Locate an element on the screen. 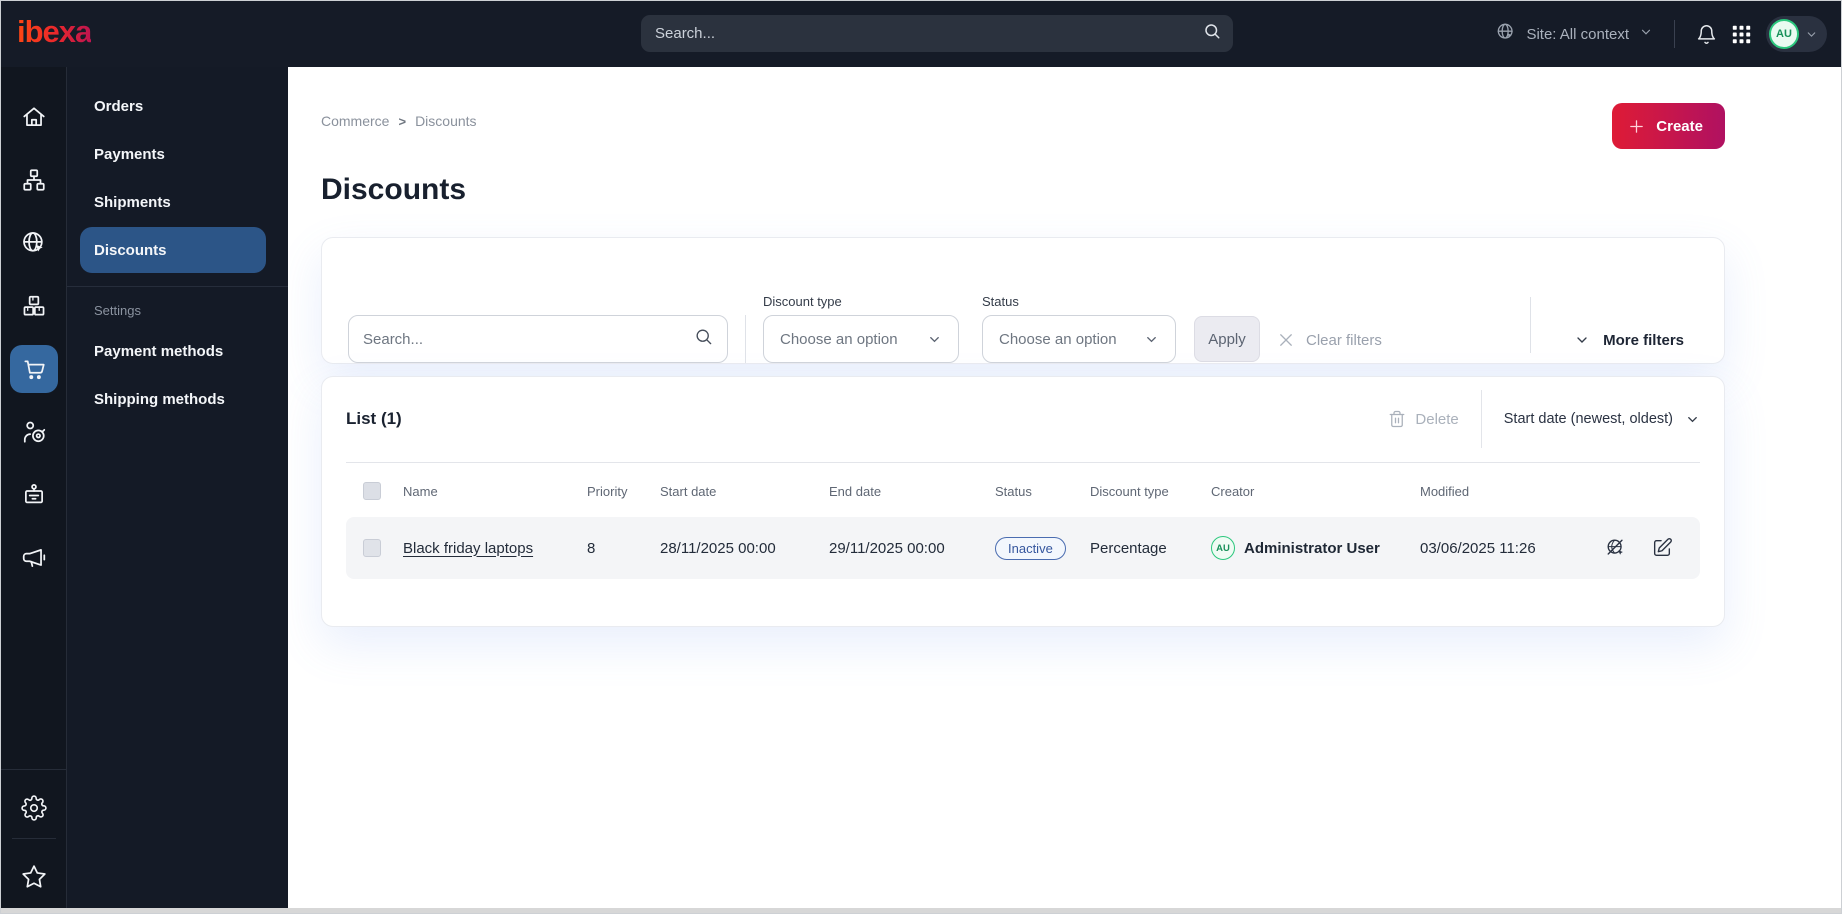  sidebar-item-home is located at coordinates (34, 117).